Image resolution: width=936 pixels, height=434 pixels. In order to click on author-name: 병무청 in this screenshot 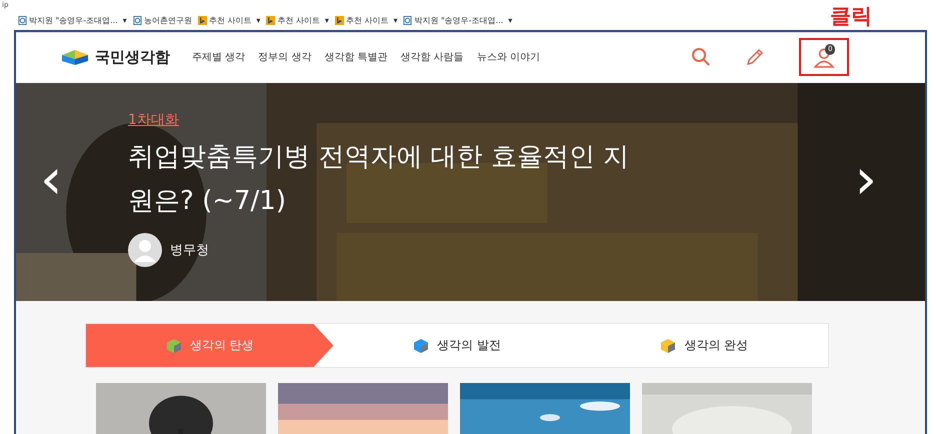, I will do `click(189, 250)`.